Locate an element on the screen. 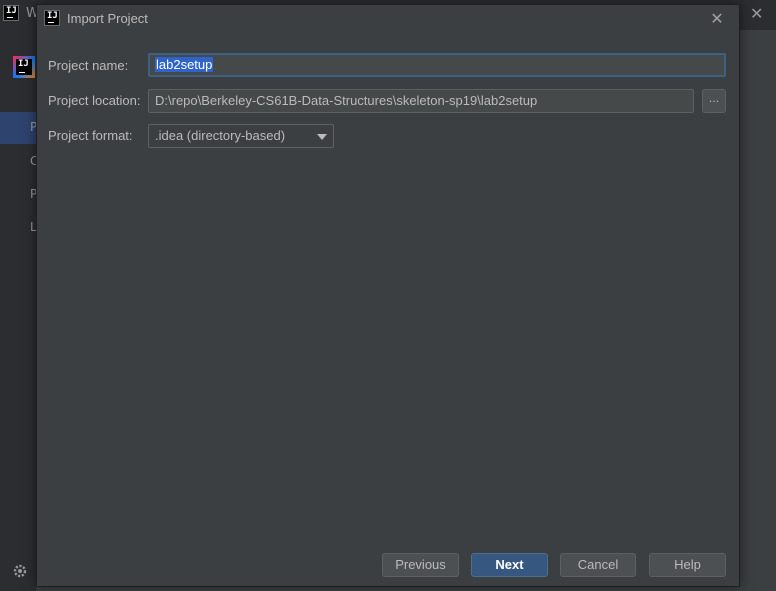  chevron-down-icon is located at coordinates (322, 137).